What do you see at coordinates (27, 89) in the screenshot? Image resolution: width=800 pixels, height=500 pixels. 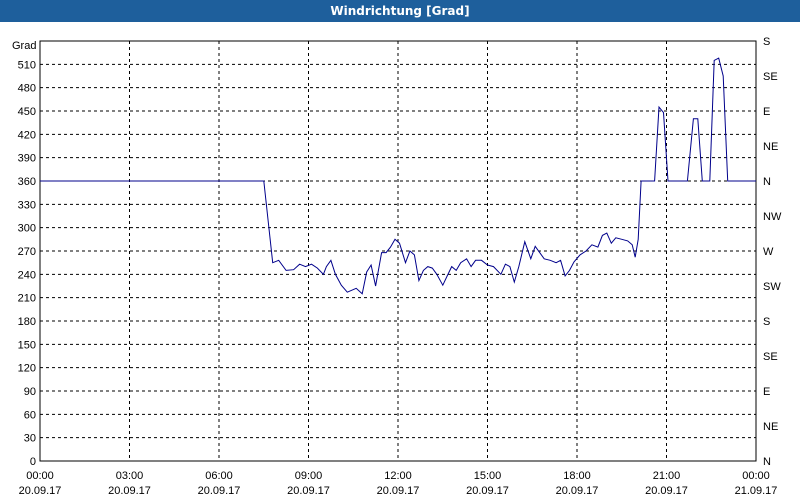 I see `y-tick-label: 480` at bounding box center [27, 89].